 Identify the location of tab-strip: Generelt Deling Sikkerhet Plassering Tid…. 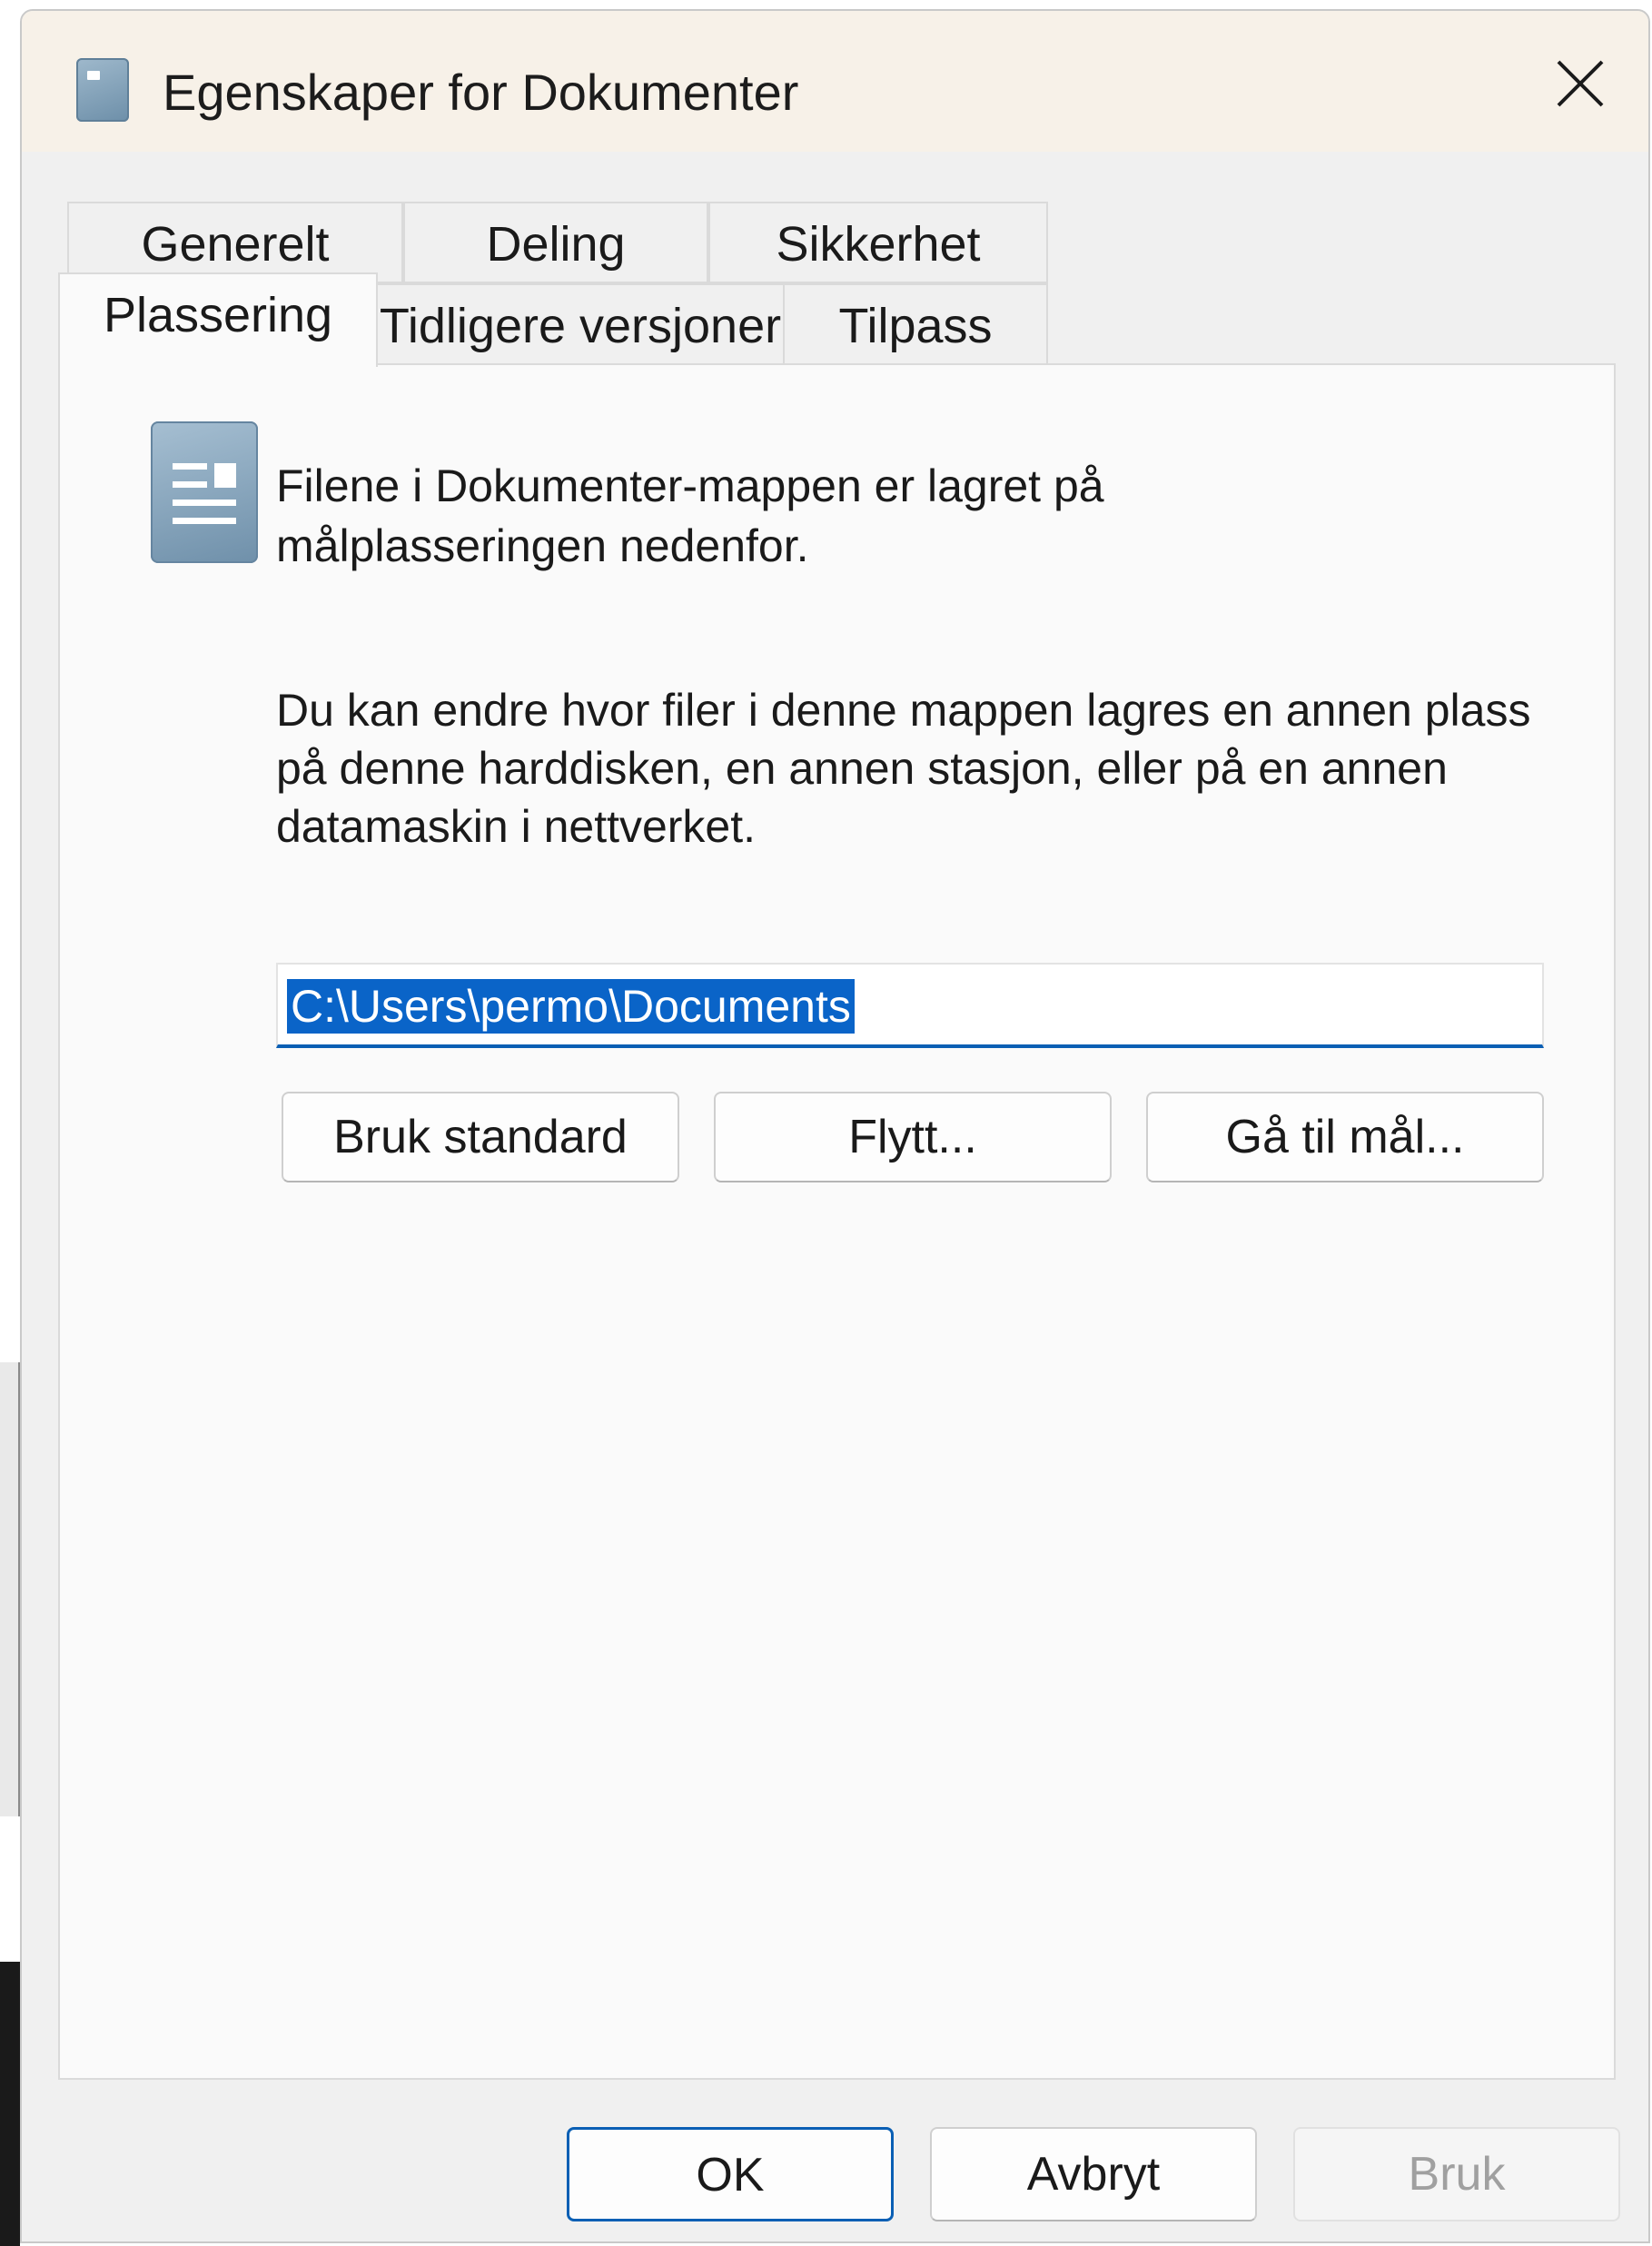
(837, 280).